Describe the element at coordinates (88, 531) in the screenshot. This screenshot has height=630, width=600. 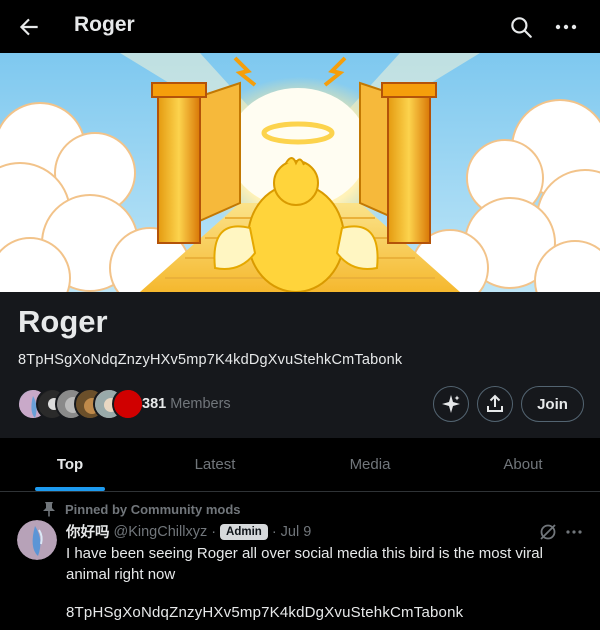
I see `author-name: 你好吗` at that location.